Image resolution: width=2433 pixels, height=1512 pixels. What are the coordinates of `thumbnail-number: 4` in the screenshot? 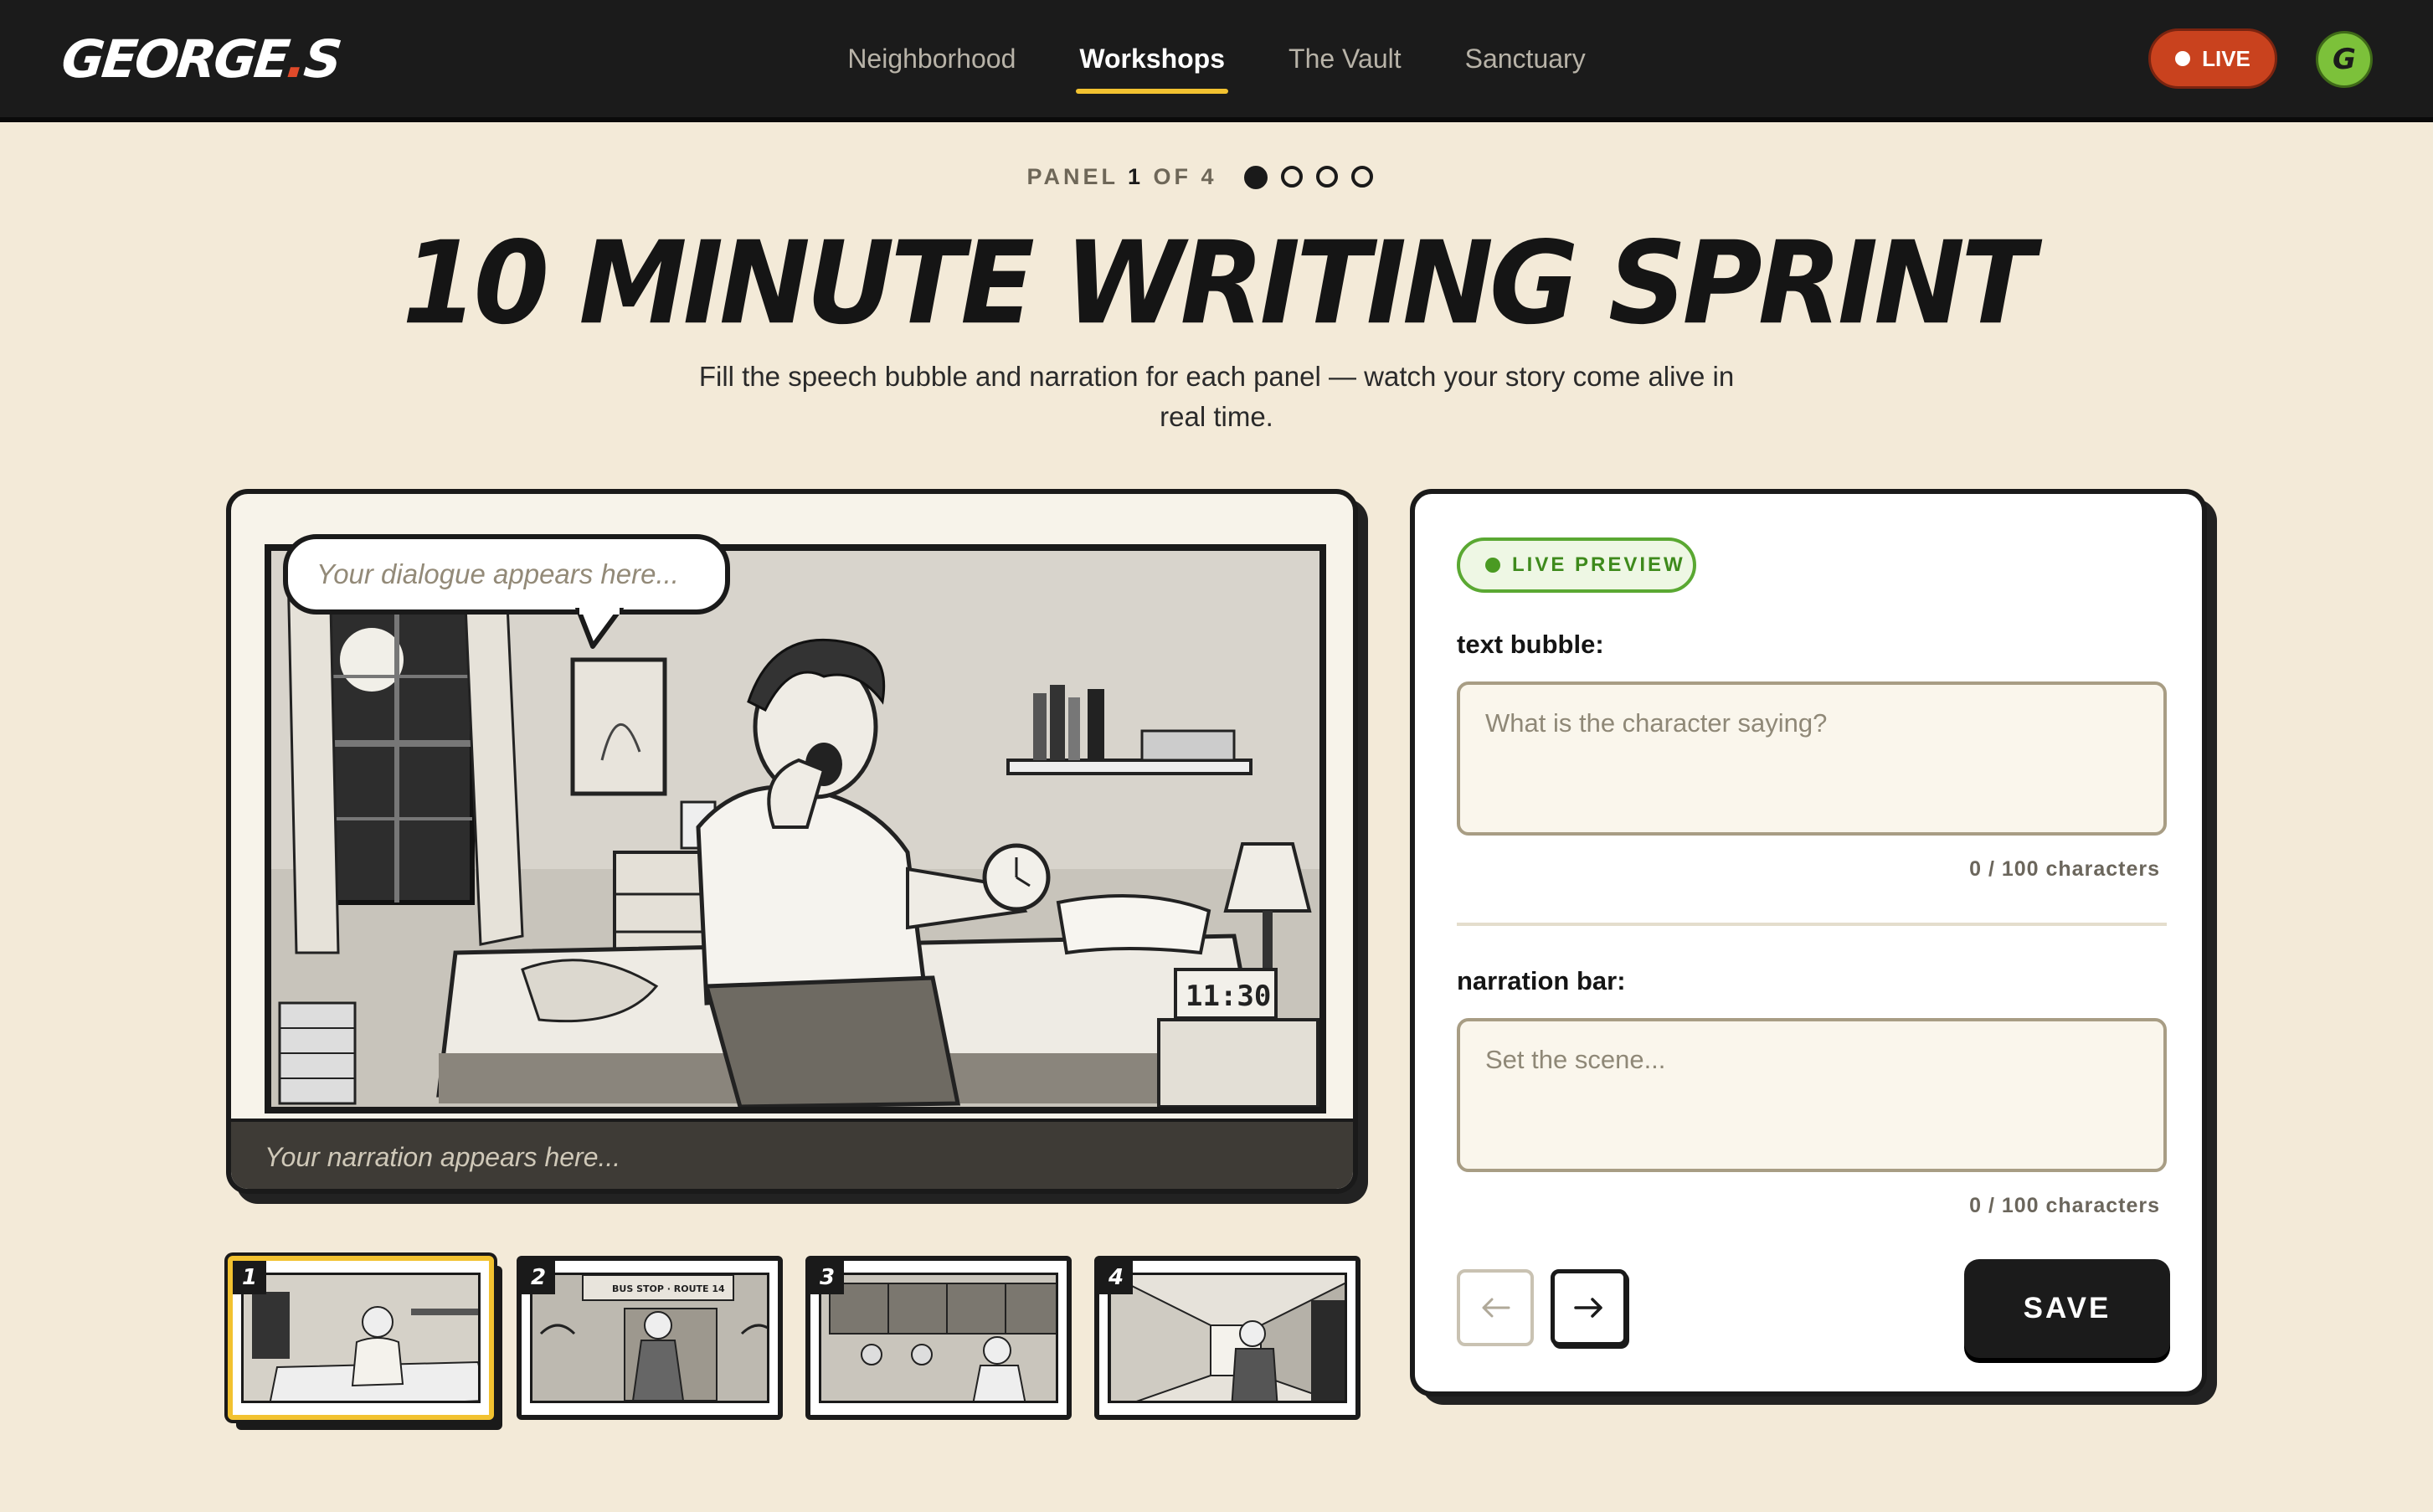 It's located at (1116, 1277).